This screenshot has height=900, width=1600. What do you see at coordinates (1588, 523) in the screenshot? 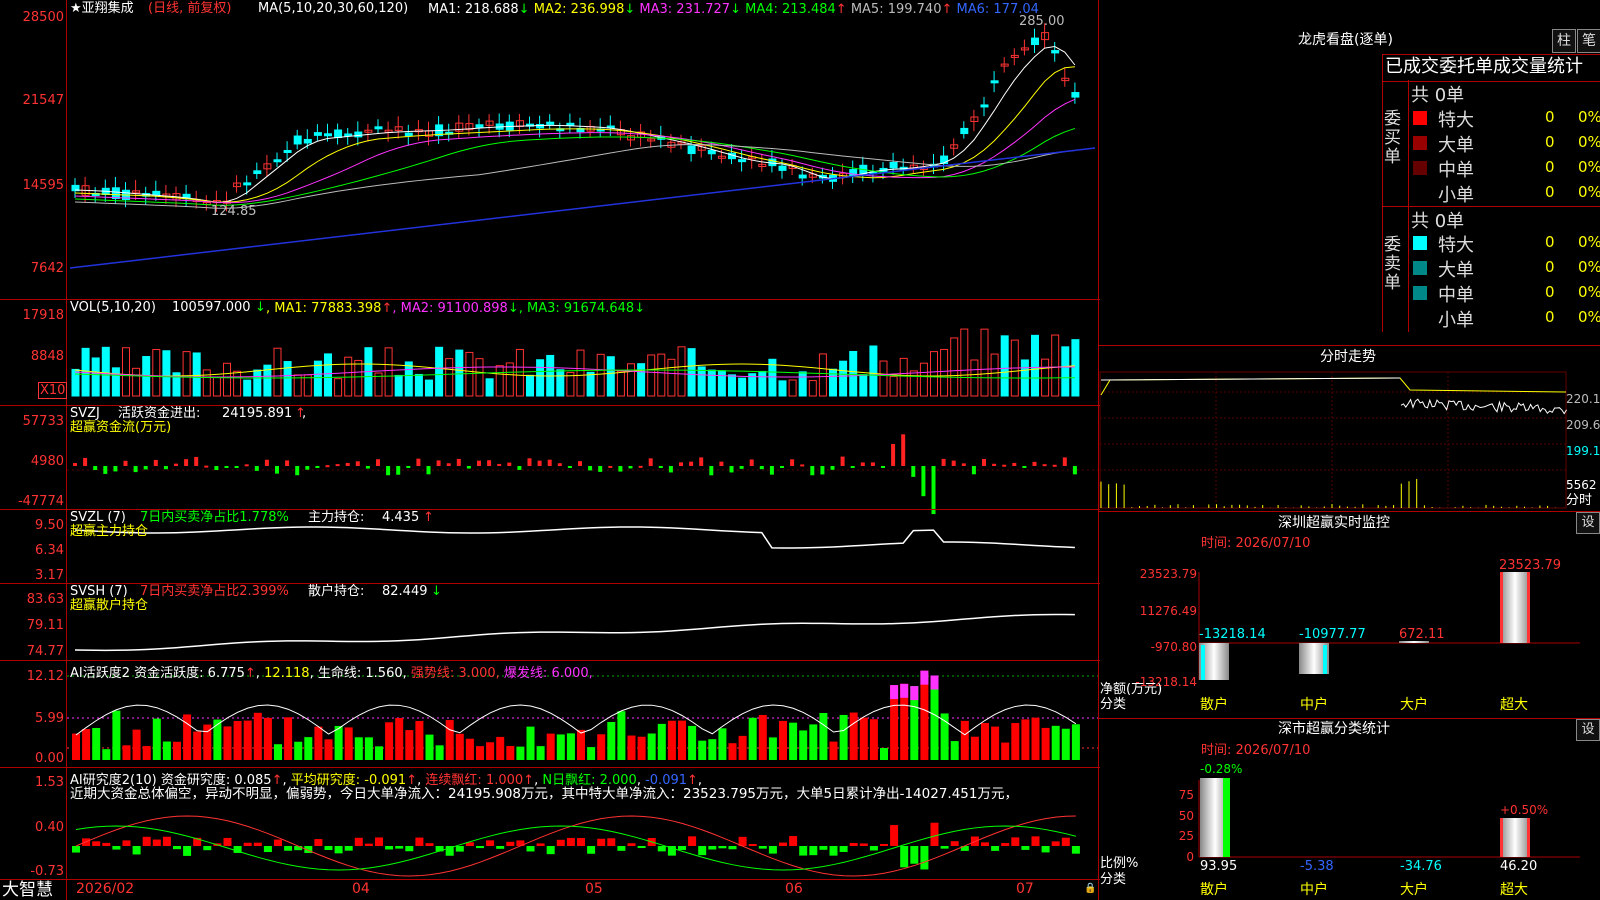
I see `monitor-settings-button: 设` at bounding box center [1588, 523].